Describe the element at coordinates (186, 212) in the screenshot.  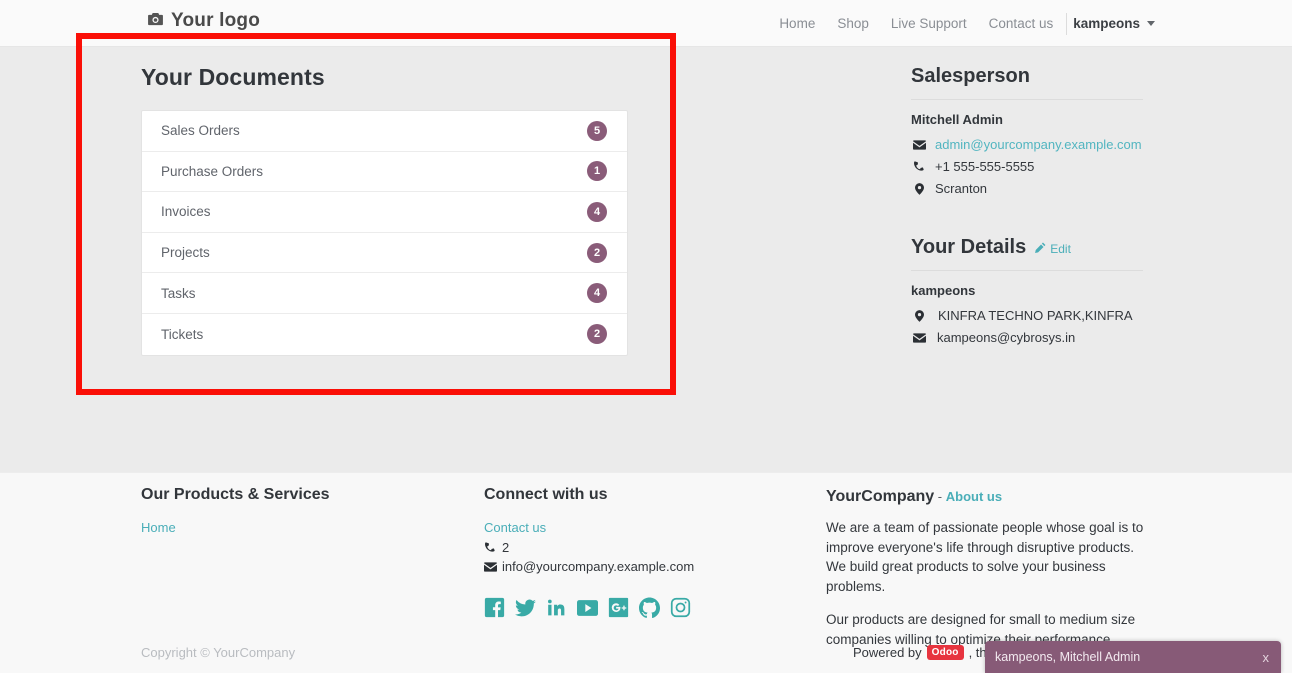
I see `list-item-label: Invoices` at that location.